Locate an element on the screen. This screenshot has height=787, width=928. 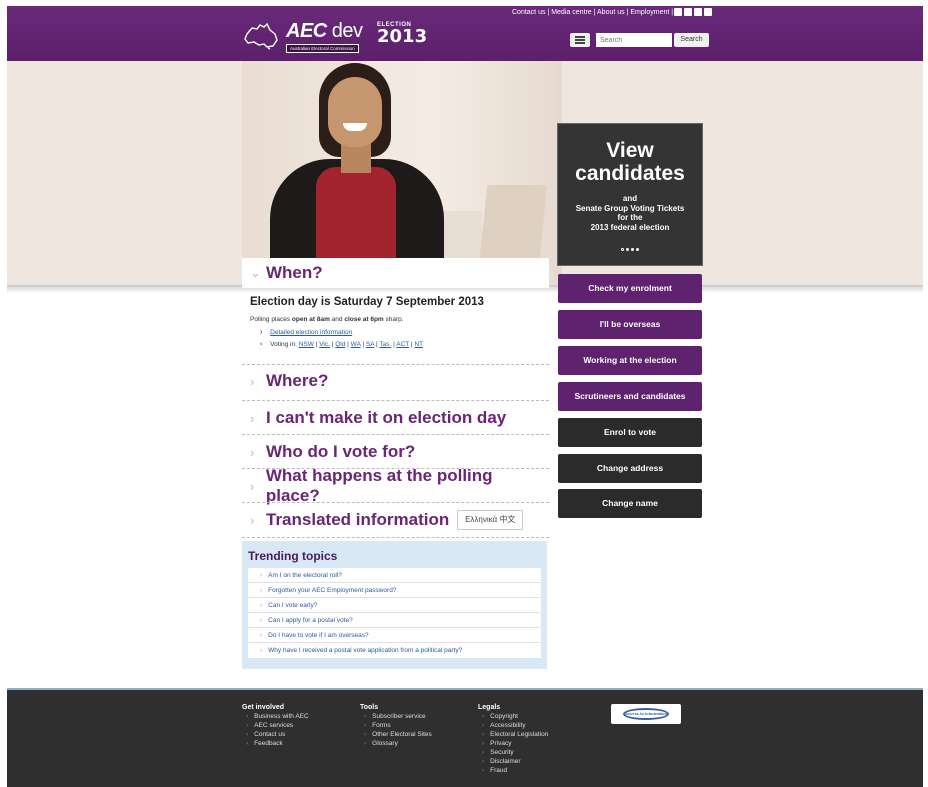
footer-link: › AEC services is located at coordinates (275, 725).